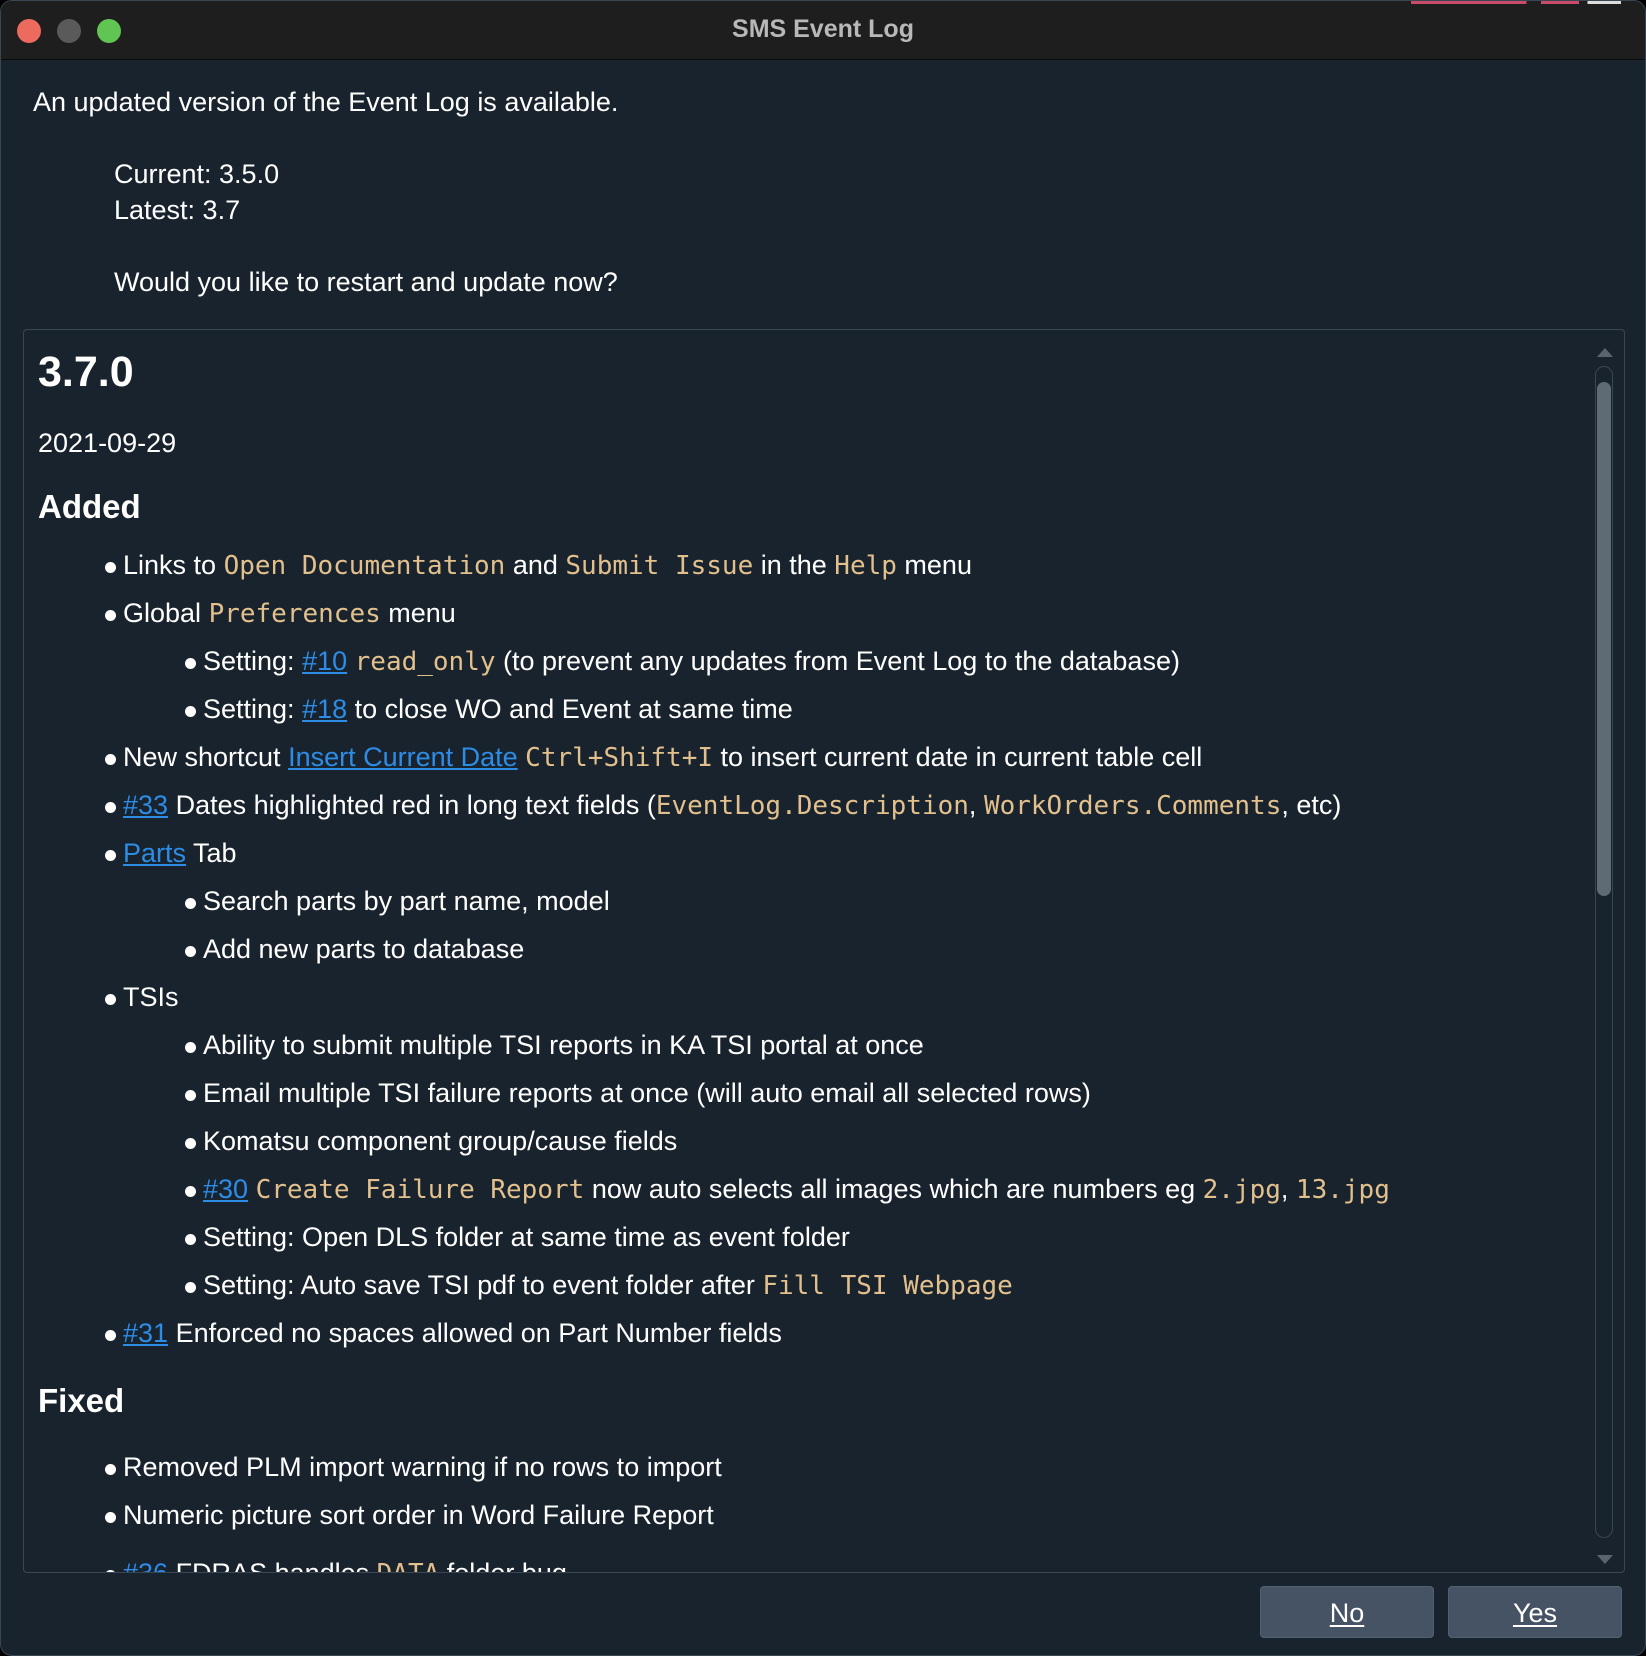 This screenshot has width=1646, height=1656. What do you see at coordinates (1605, 957) in the screenshot?
I see `release-notes-scrollbar` at bounding box center [1605, 957].